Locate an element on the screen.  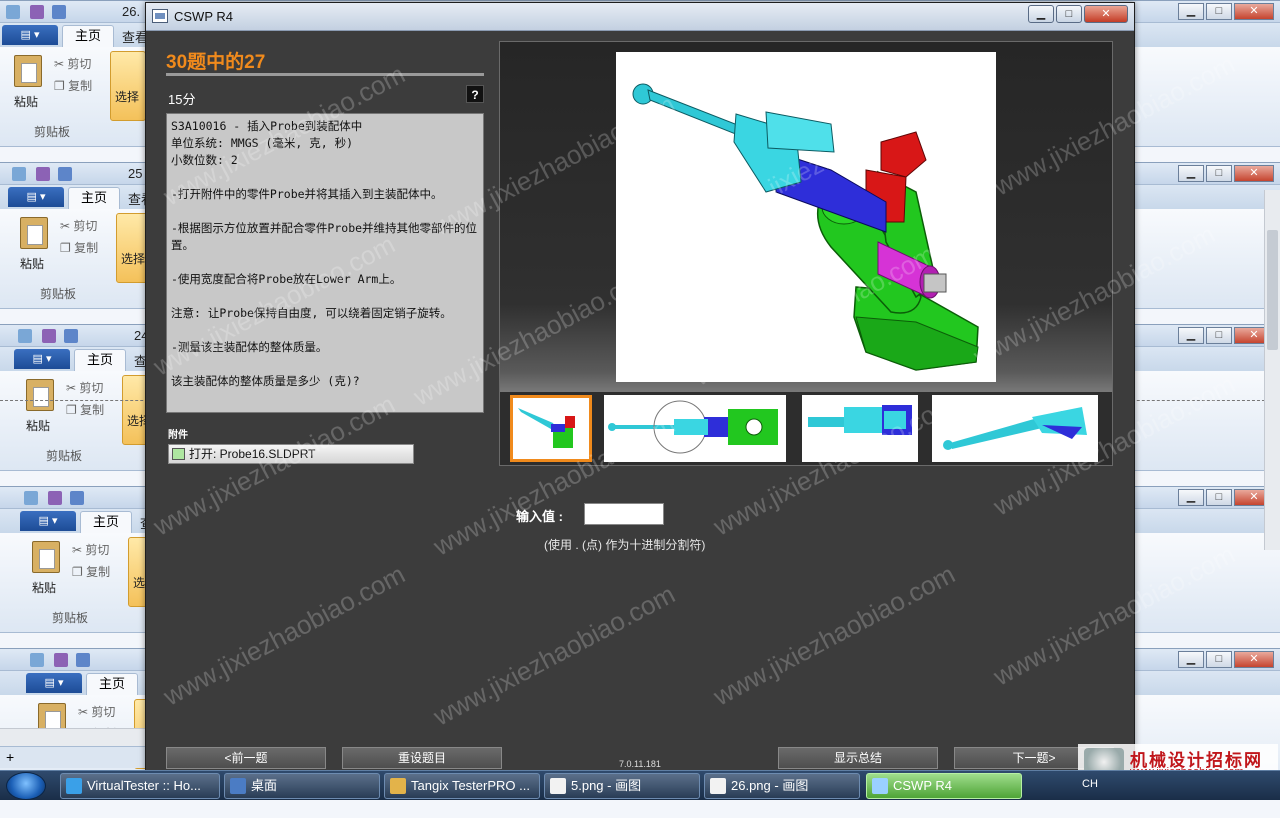
taskbar-item: CSWP R4 is located at coordinates (944, 786).